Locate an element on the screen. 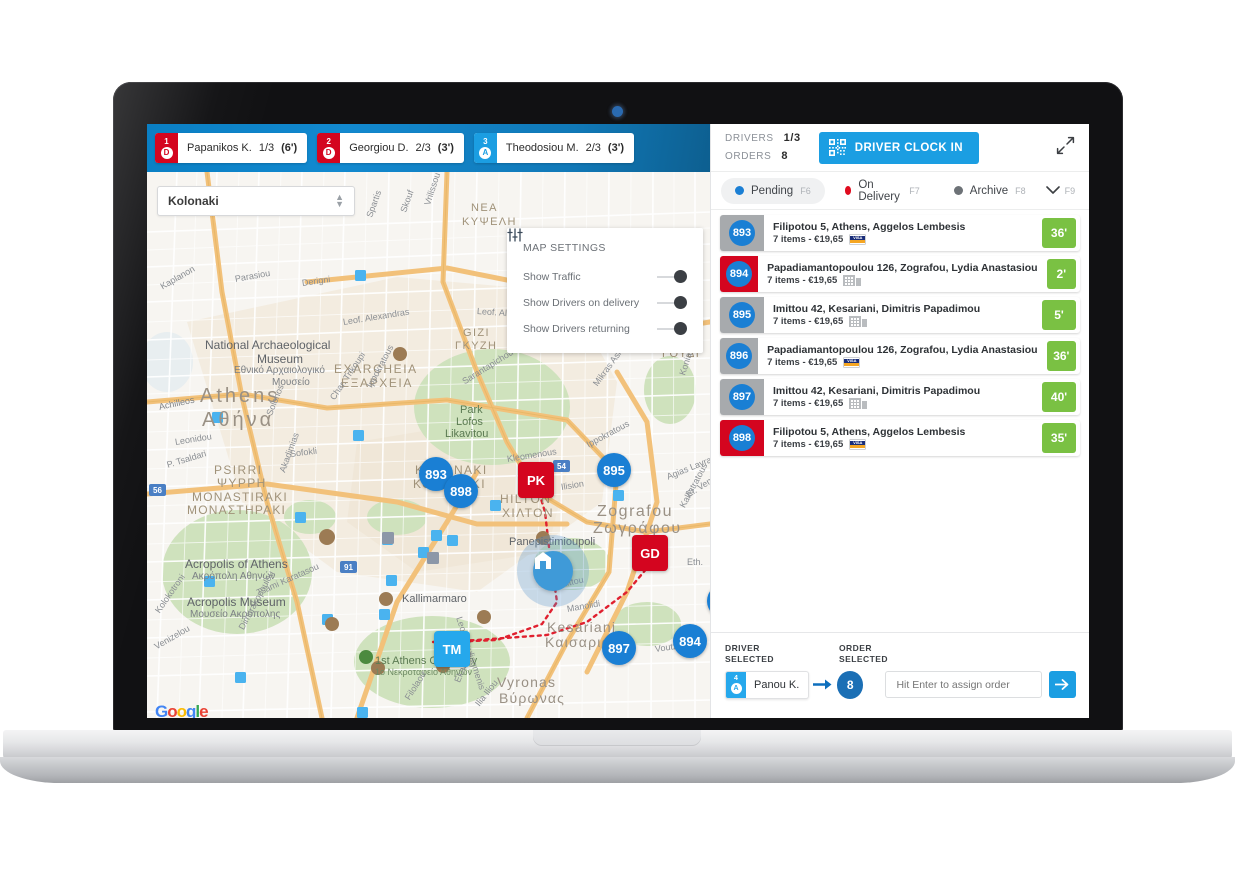 This screenshot has height=880, width=1235. order-marker-897: 897 is located at coordinates (619, 648).